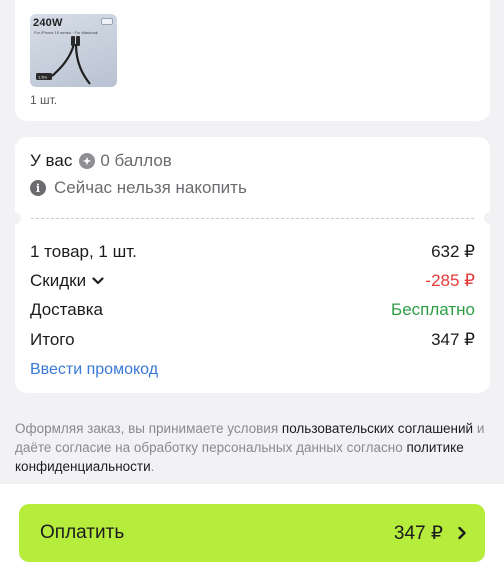  Describe the element at coordinates (150, 187) in the screenshot. I see `points-info-text: Сейчас нельзя накопить` at that location.